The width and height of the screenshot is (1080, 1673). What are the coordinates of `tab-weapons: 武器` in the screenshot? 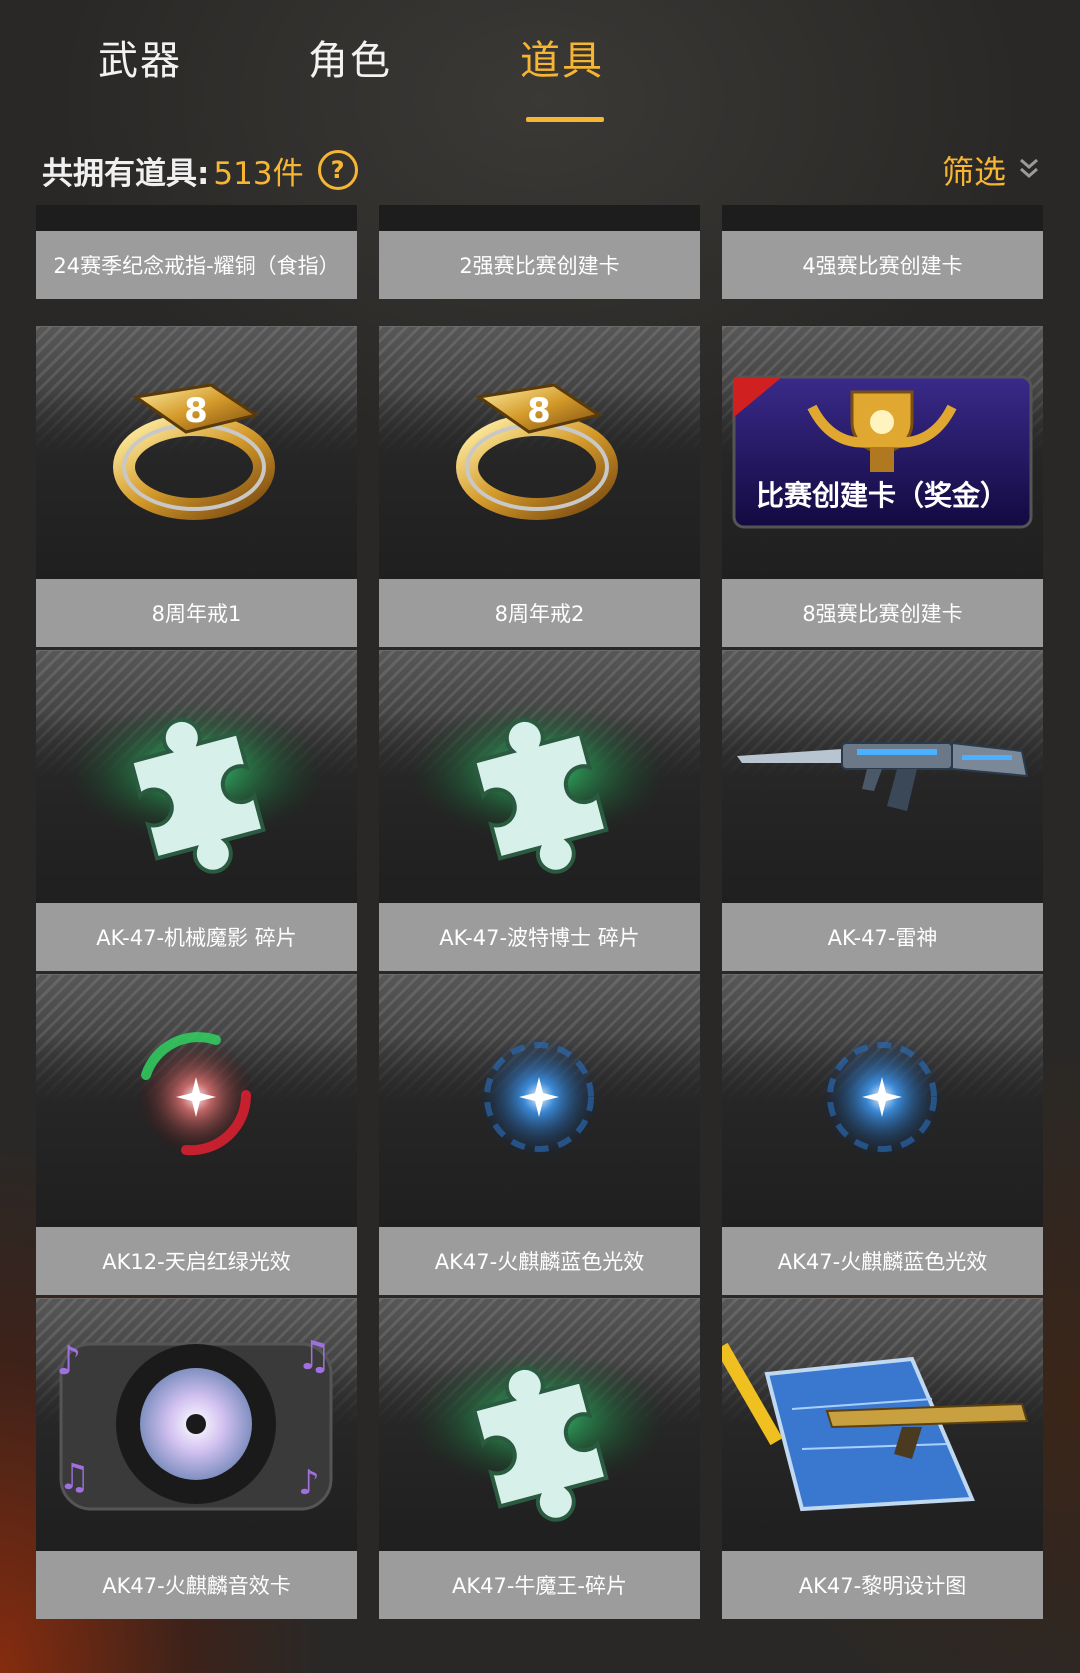 It's located at (140, 57).